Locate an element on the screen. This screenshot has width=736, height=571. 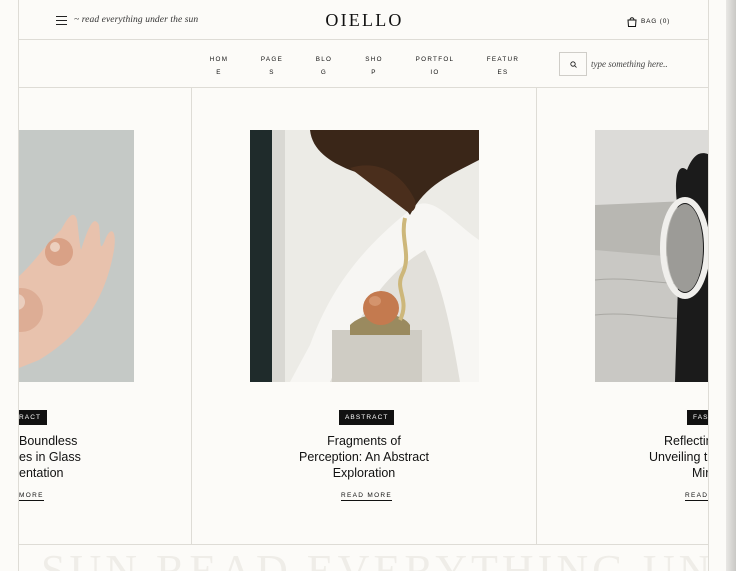
nav-item-label: BLO is located at coordinates (324, 59).